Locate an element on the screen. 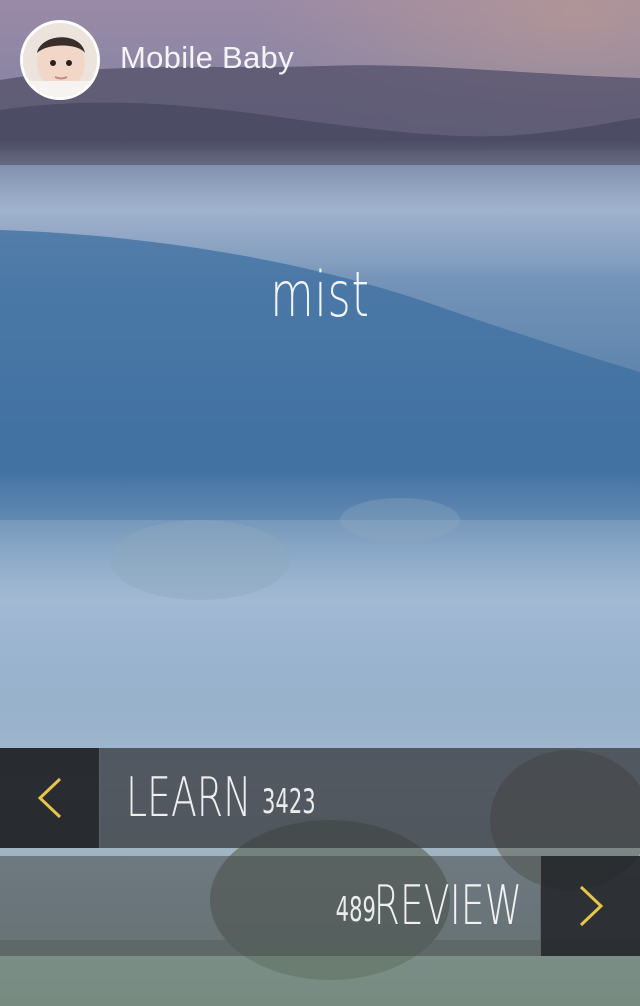 The width and height of the screenshot is (640, 1006). review-count: 489 is located at coordinates (355, 910).